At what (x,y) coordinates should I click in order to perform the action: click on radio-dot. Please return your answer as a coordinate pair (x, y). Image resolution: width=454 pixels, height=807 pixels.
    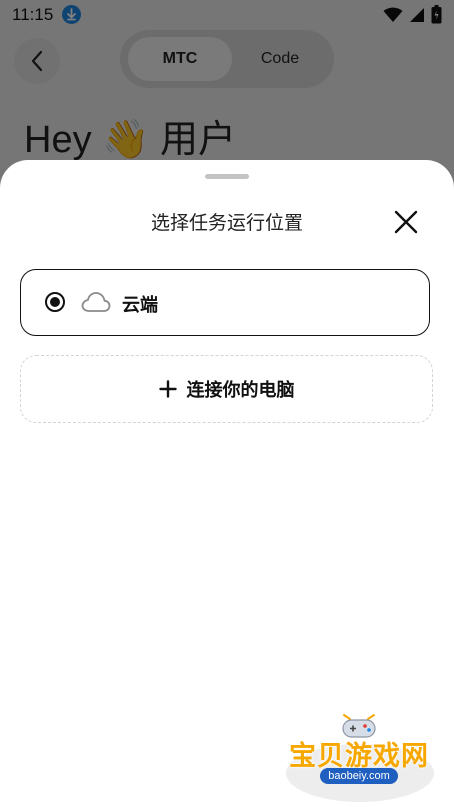
    Looking at the image, I should click on (55, 302).